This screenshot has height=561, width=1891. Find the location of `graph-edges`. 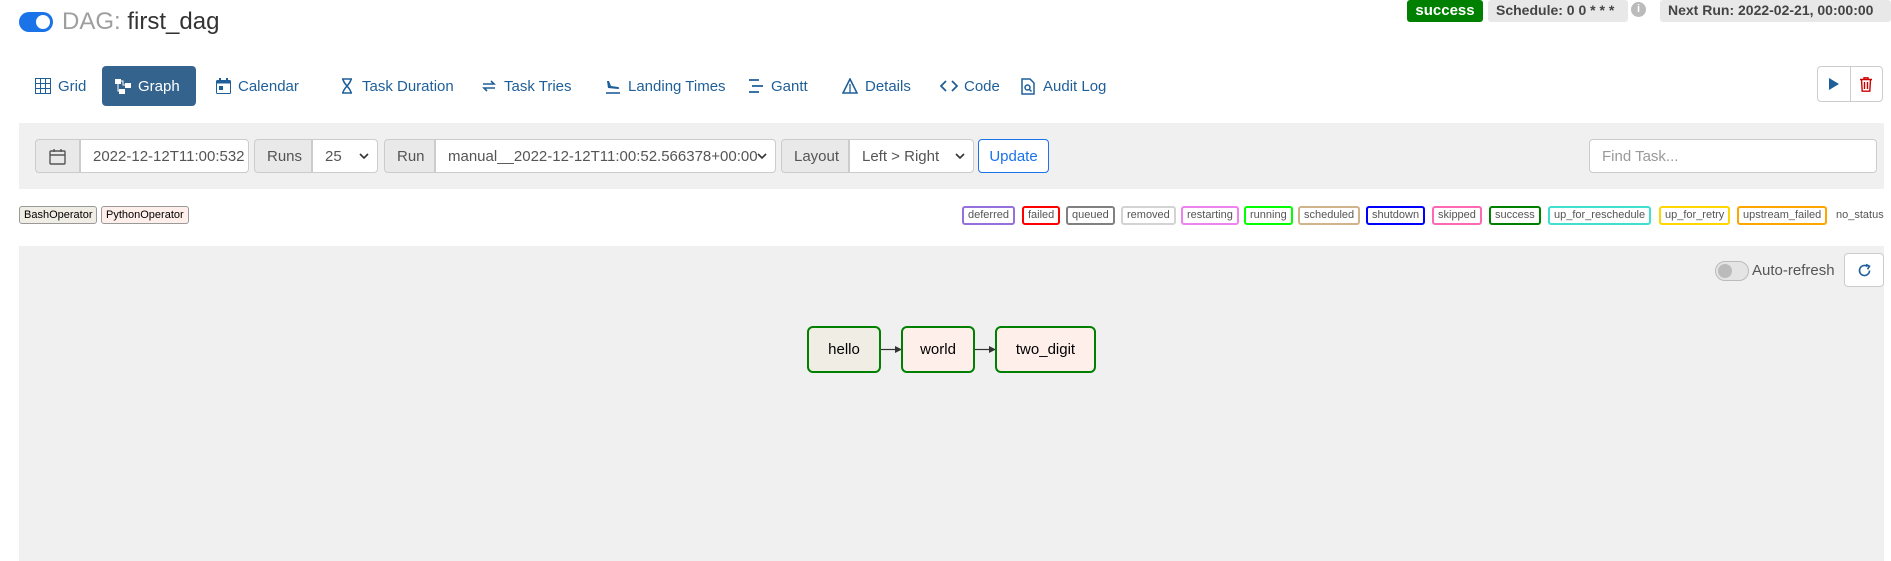

graph-edges is located at coordinates (938, 349).